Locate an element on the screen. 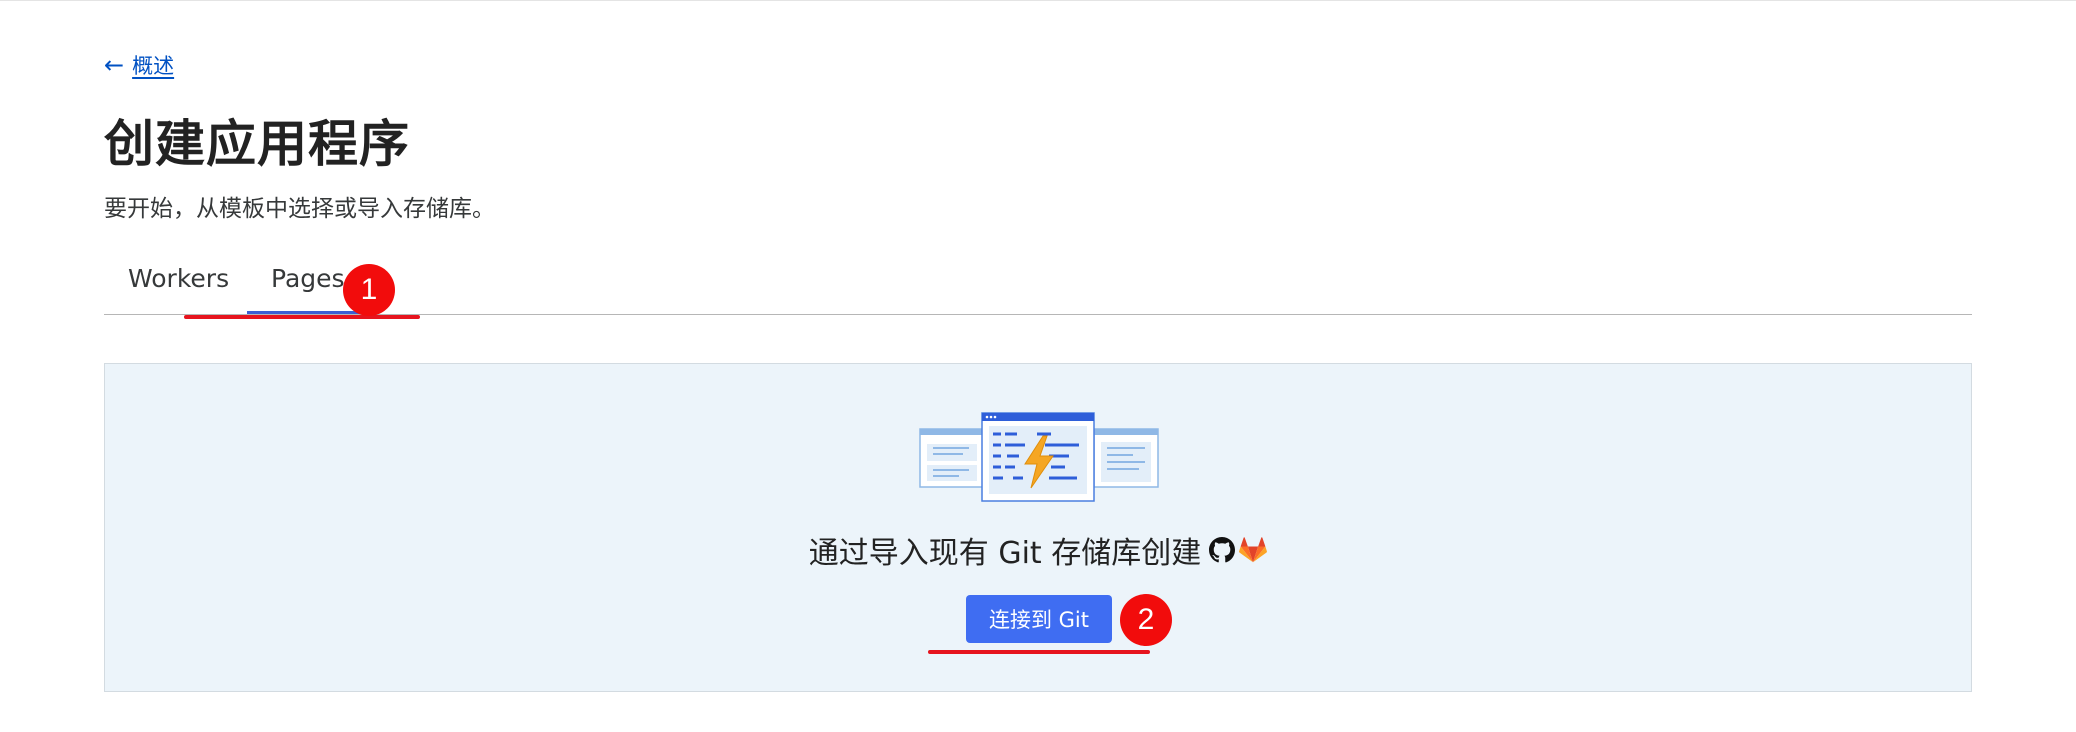 The width and height of the screenshot is (2076, 732). annotation-badge-2: 2 is located at coordinates (1146, 620).